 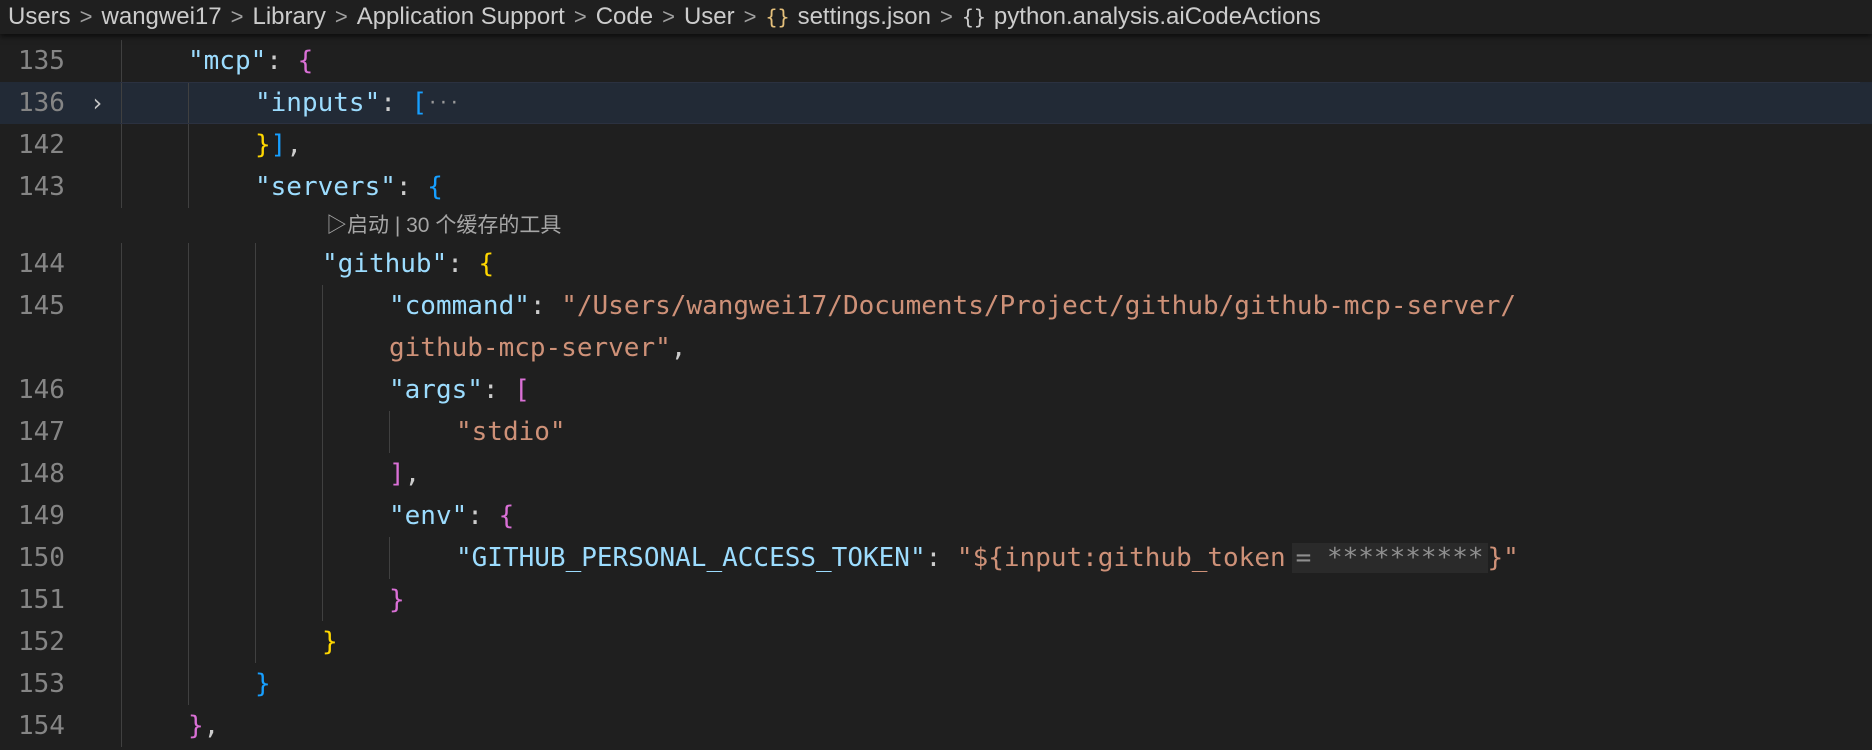 What do you see at coordinates (538, 348) in the screenshot?
I see `code-text: github-mcp-server",` at bounding box center [538, 348].